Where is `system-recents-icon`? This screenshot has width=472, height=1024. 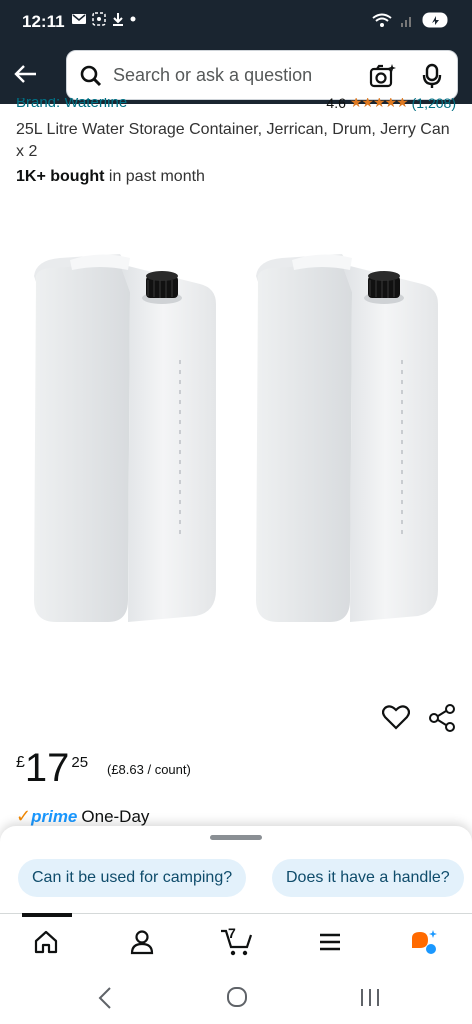 system-recents-icon is located at coordinates (370, 997).